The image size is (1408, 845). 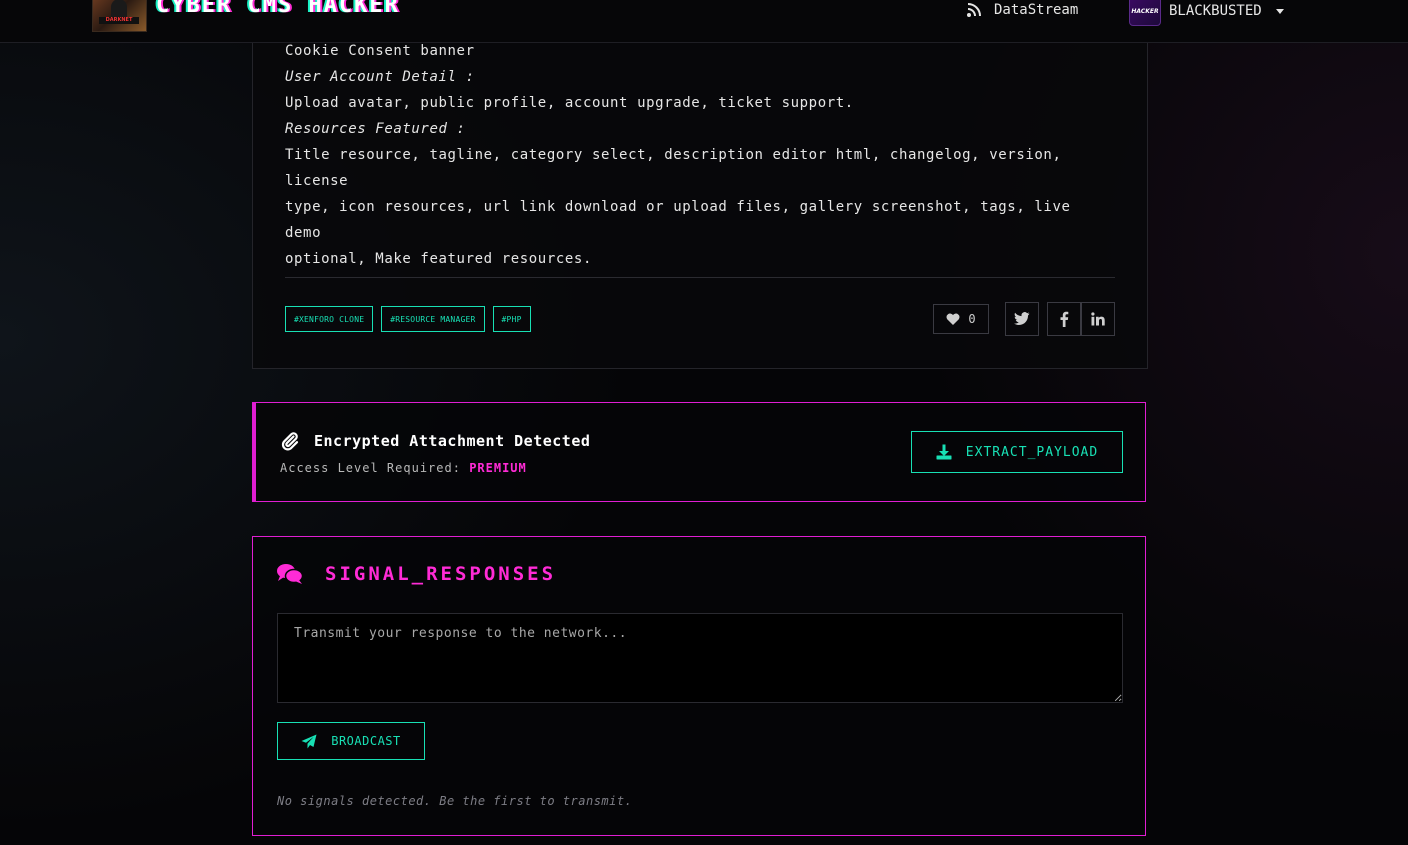 I want to click on site-logo: DARKNET, so click(x=119, y=16).